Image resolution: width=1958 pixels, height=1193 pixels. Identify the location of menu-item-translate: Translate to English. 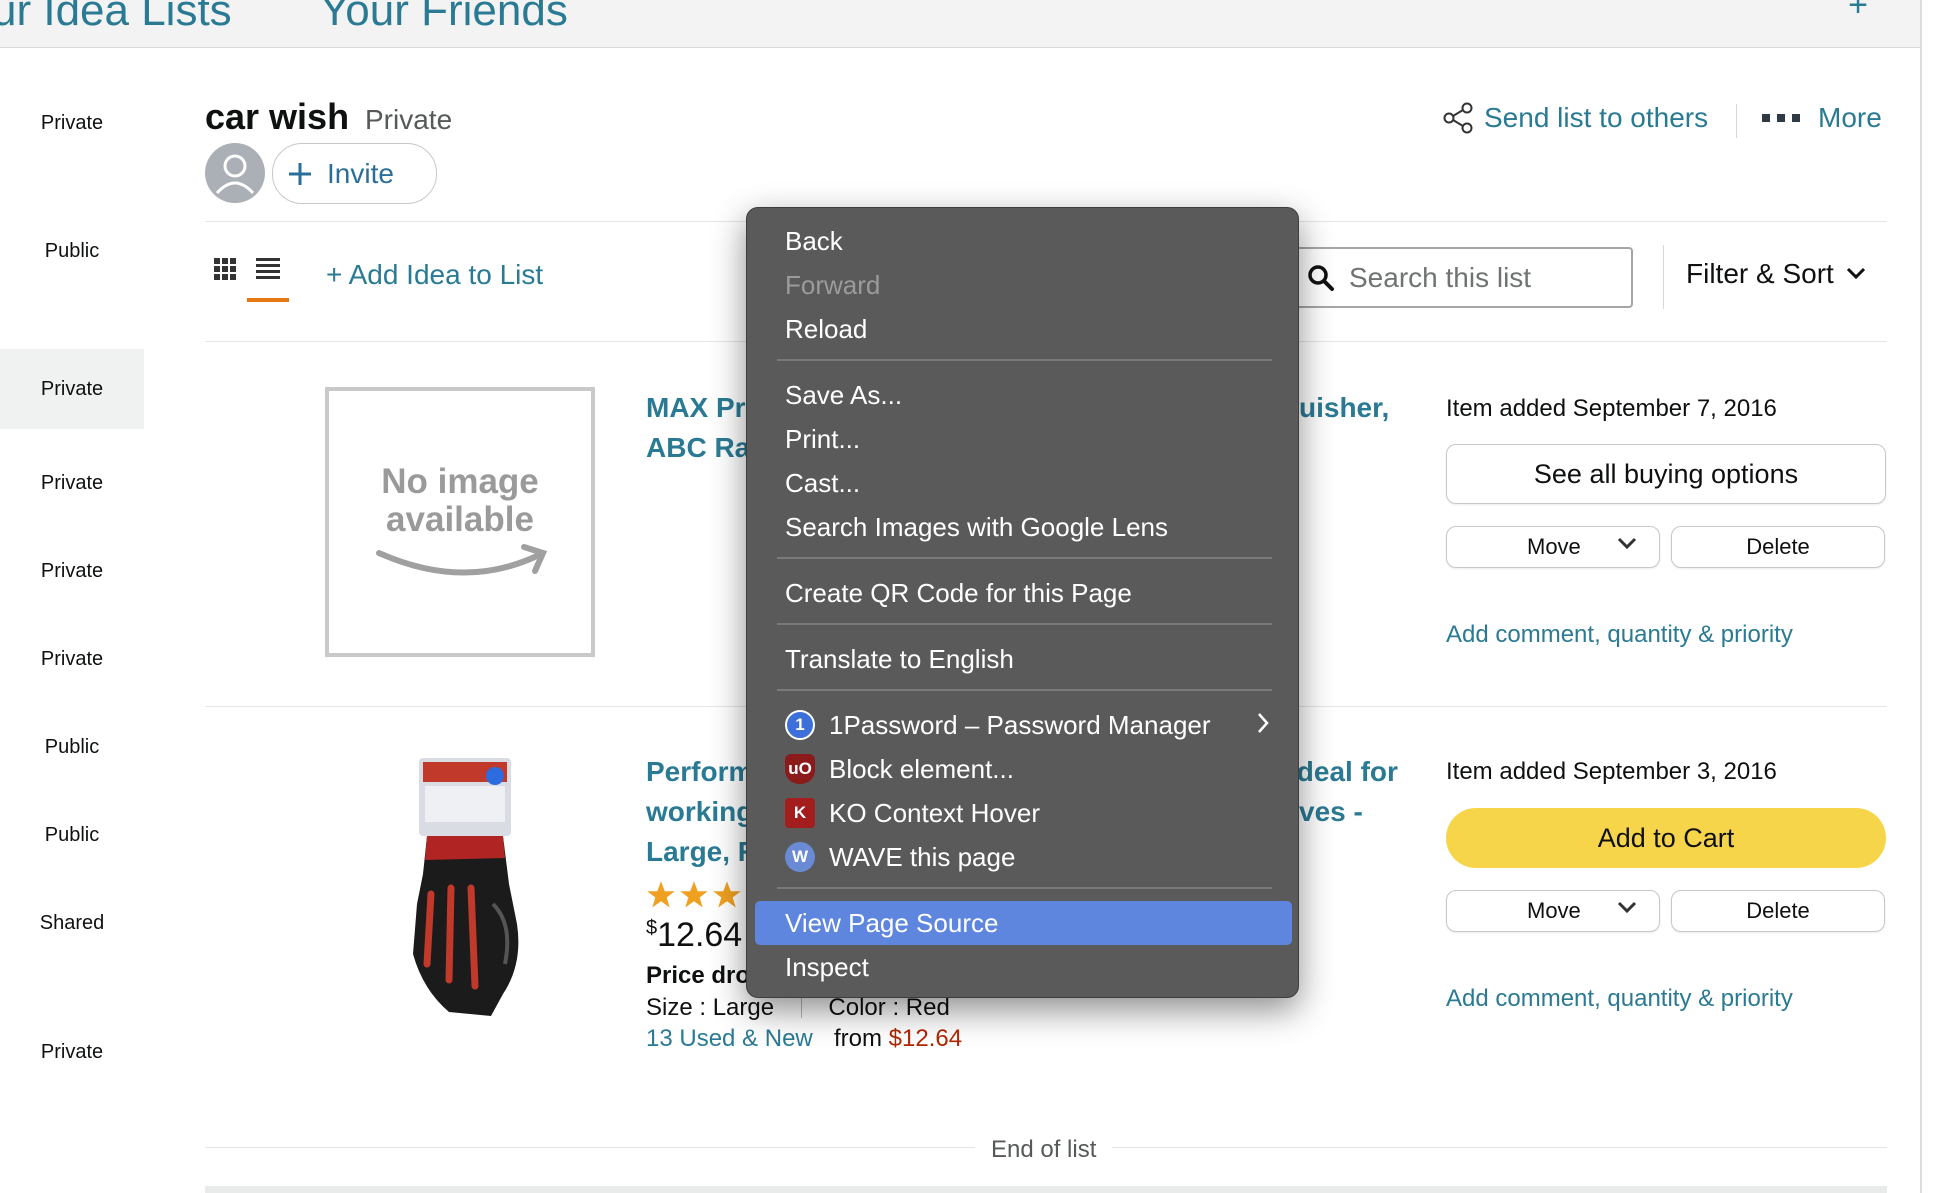
(1023, 659).